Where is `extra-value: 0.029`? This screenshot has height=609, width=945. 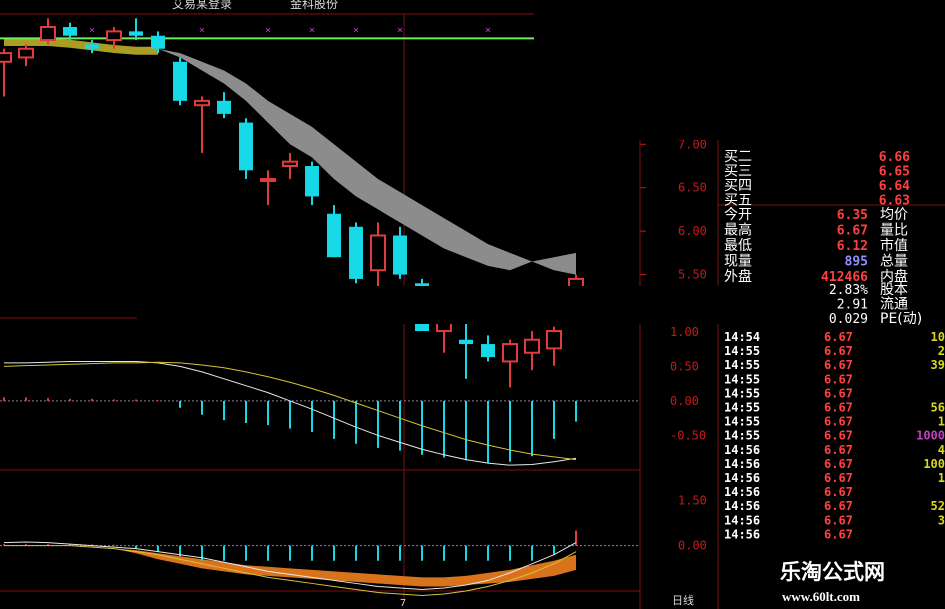 extra-value: 0.029 is located at coordinates (848, 319).